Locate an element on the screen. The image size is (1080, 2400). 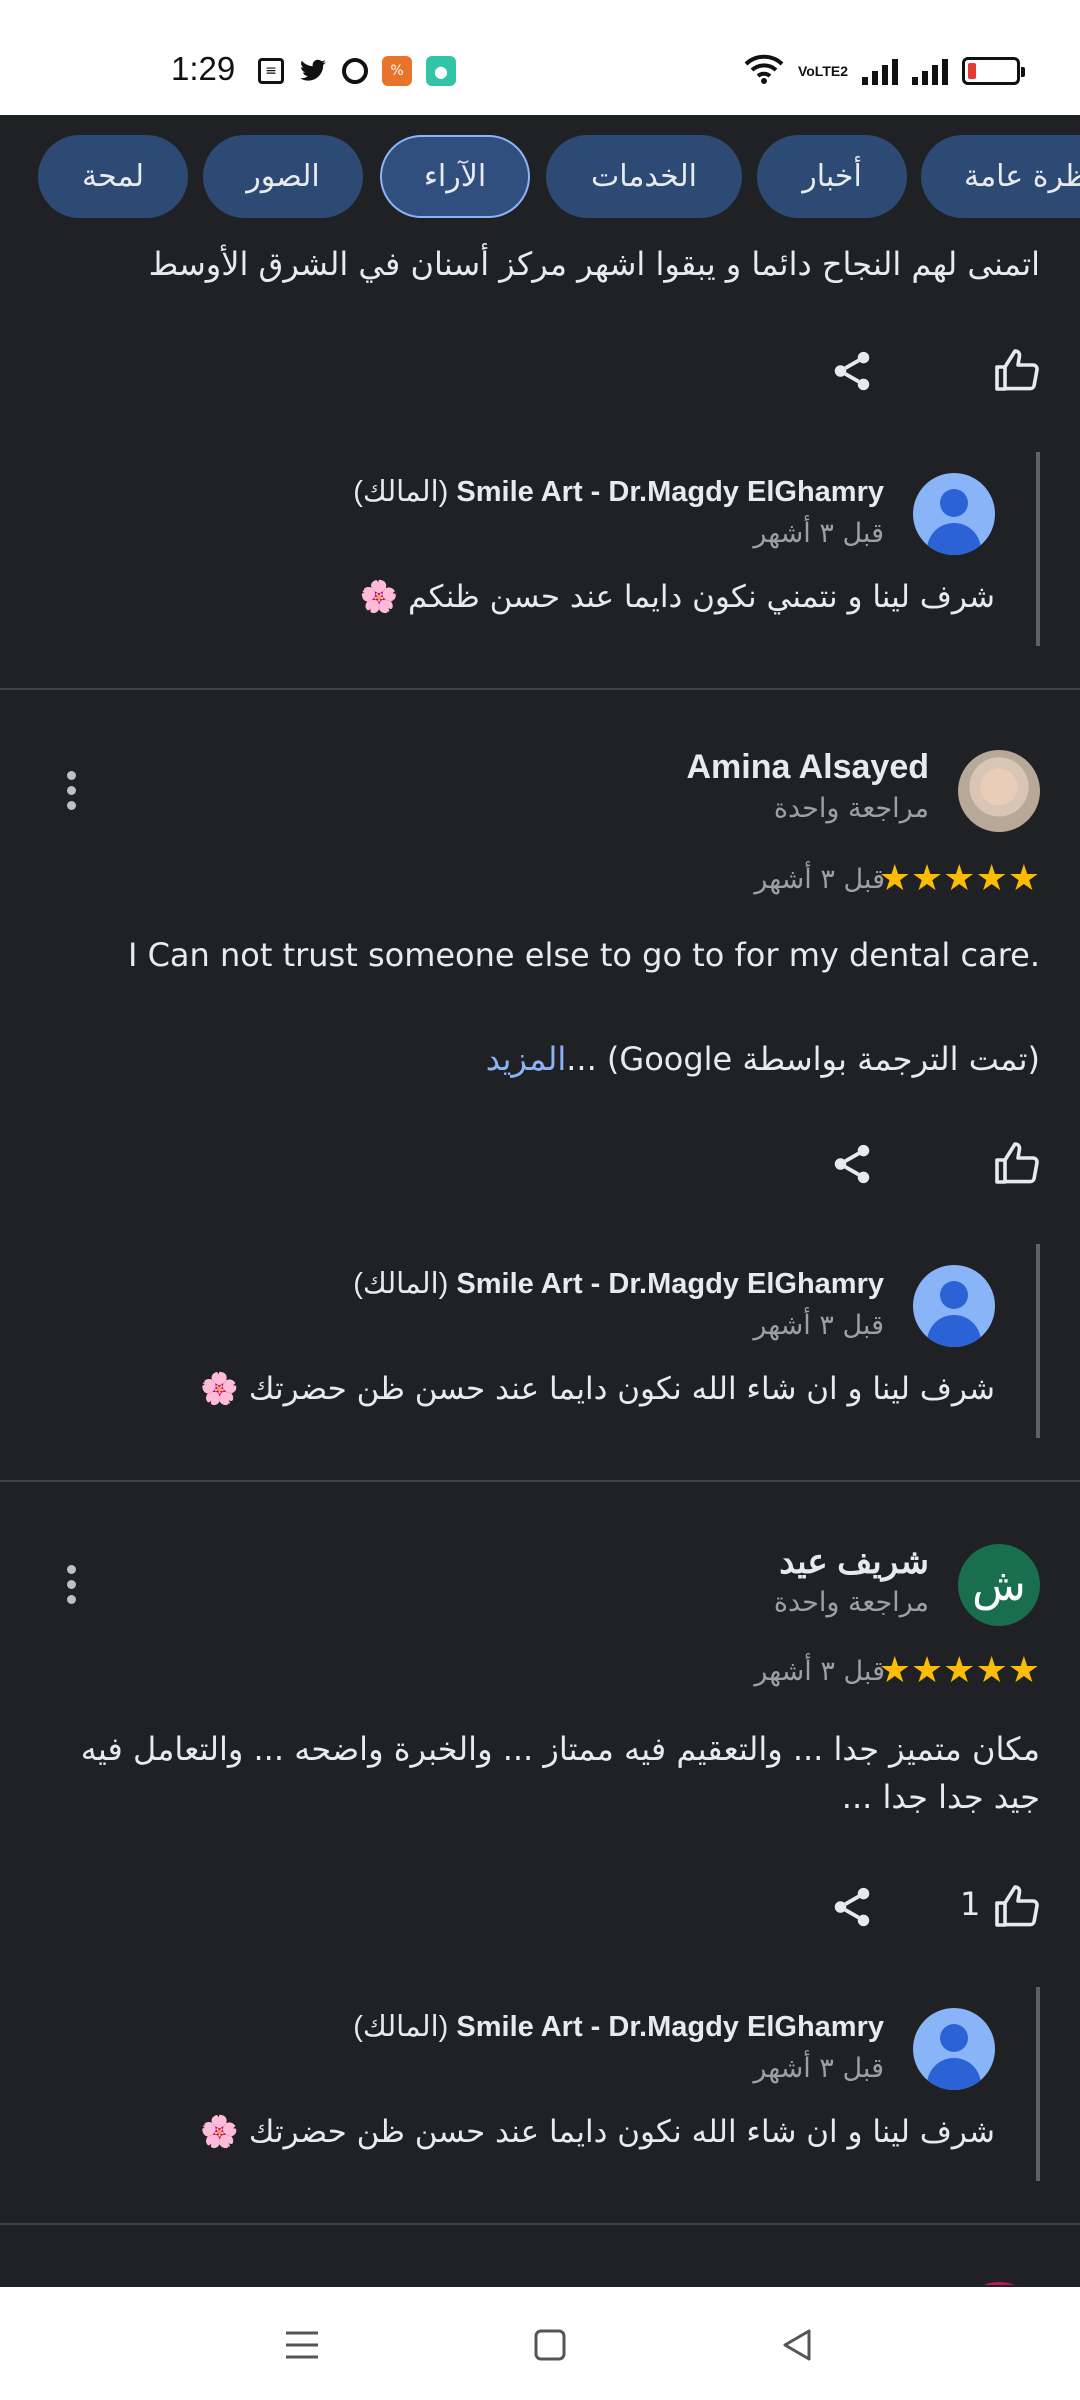
tab-photos: الصور is located at coordinates (283, 176).